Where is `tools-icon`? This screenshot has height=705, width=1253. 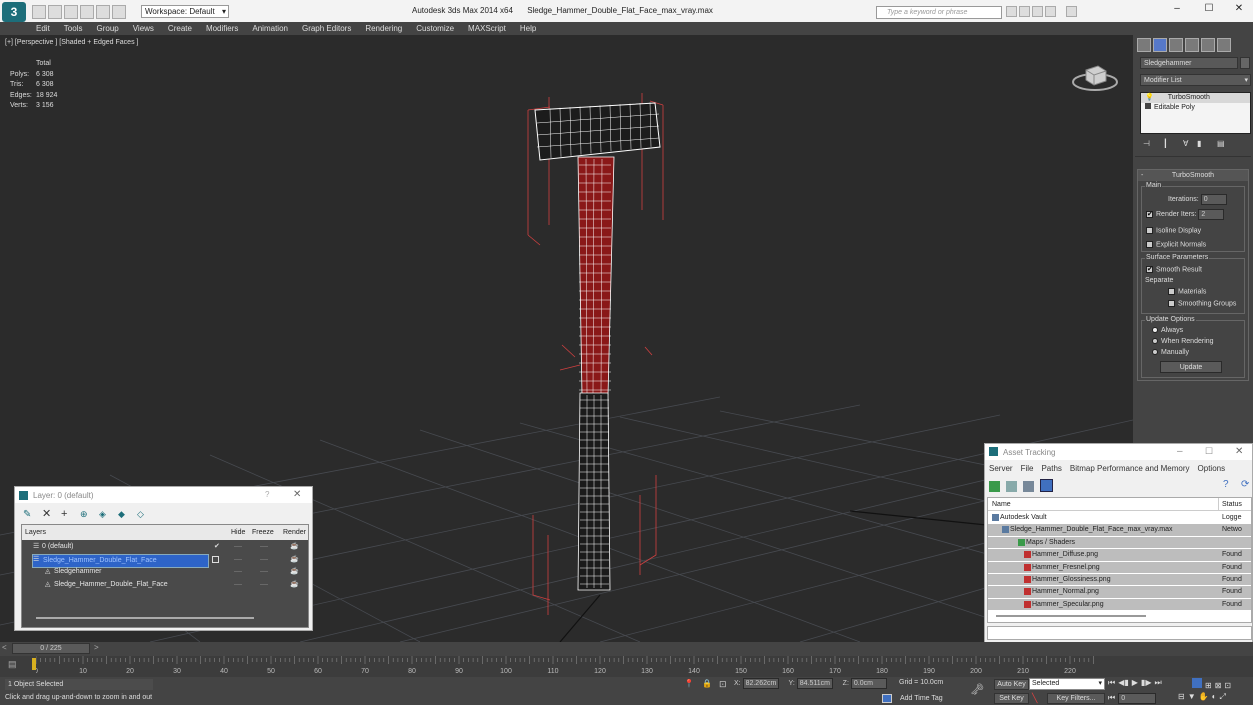
tools-icon is located at coordinates (1024, 11).